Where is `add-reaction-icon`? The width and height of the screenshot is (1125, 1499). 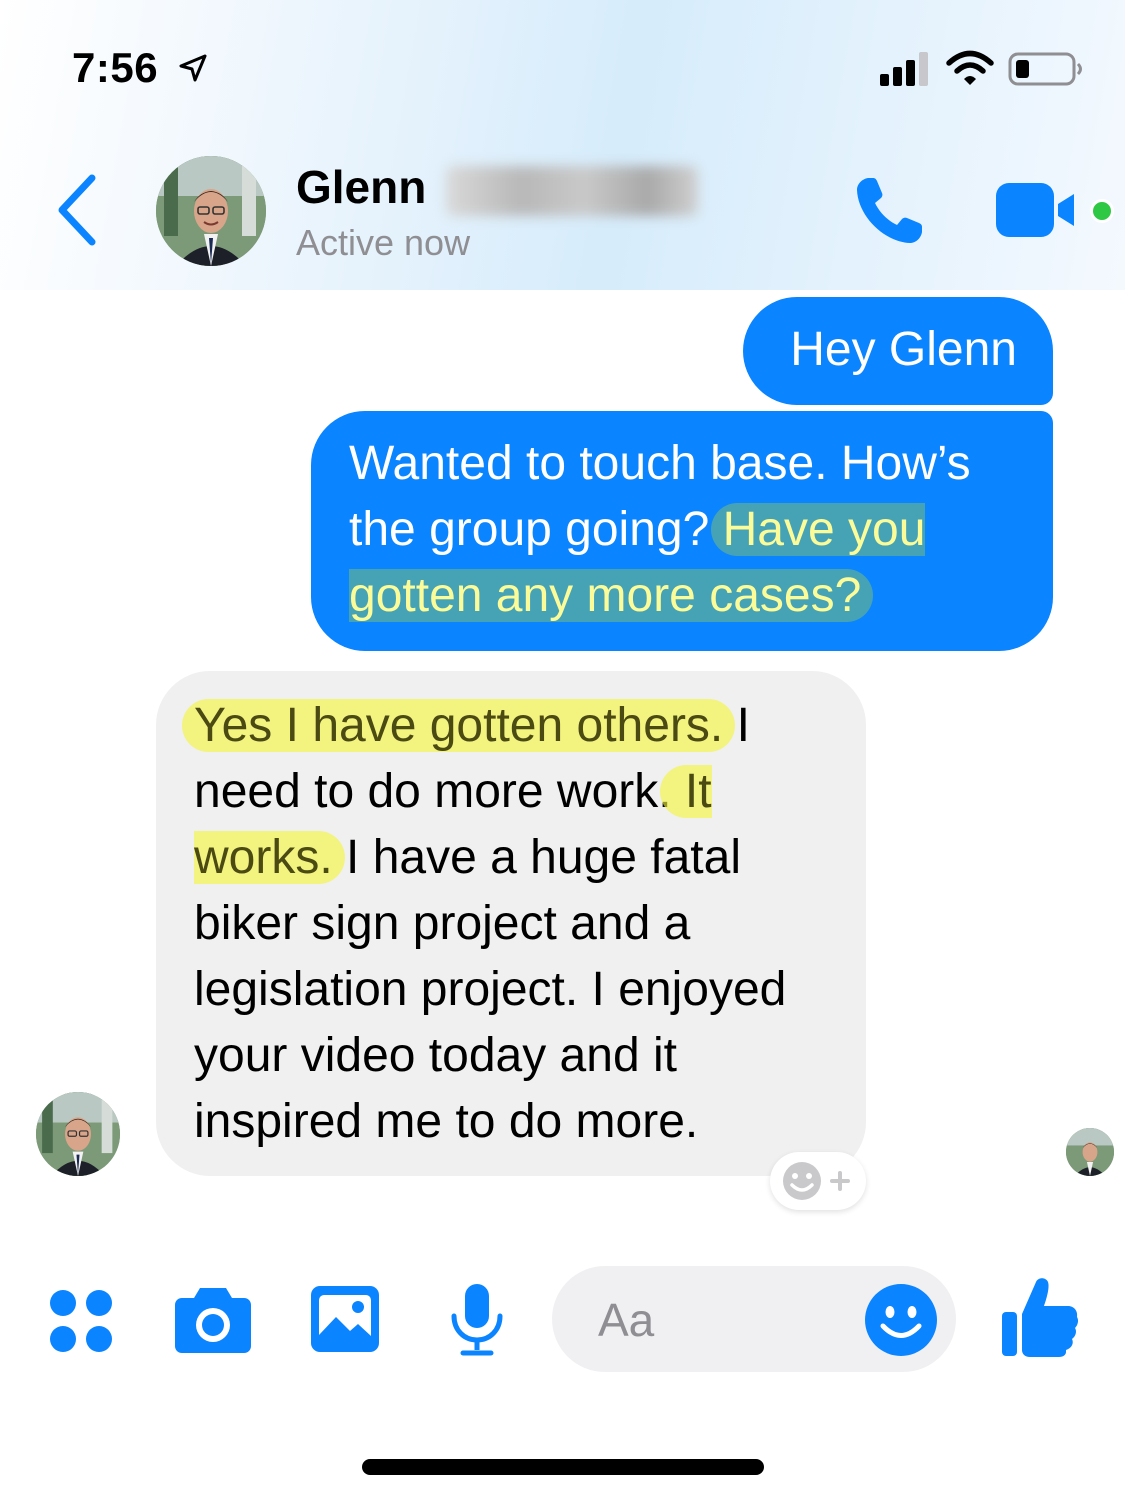 add-reaction-icon is located at coordinates (816, 1181).